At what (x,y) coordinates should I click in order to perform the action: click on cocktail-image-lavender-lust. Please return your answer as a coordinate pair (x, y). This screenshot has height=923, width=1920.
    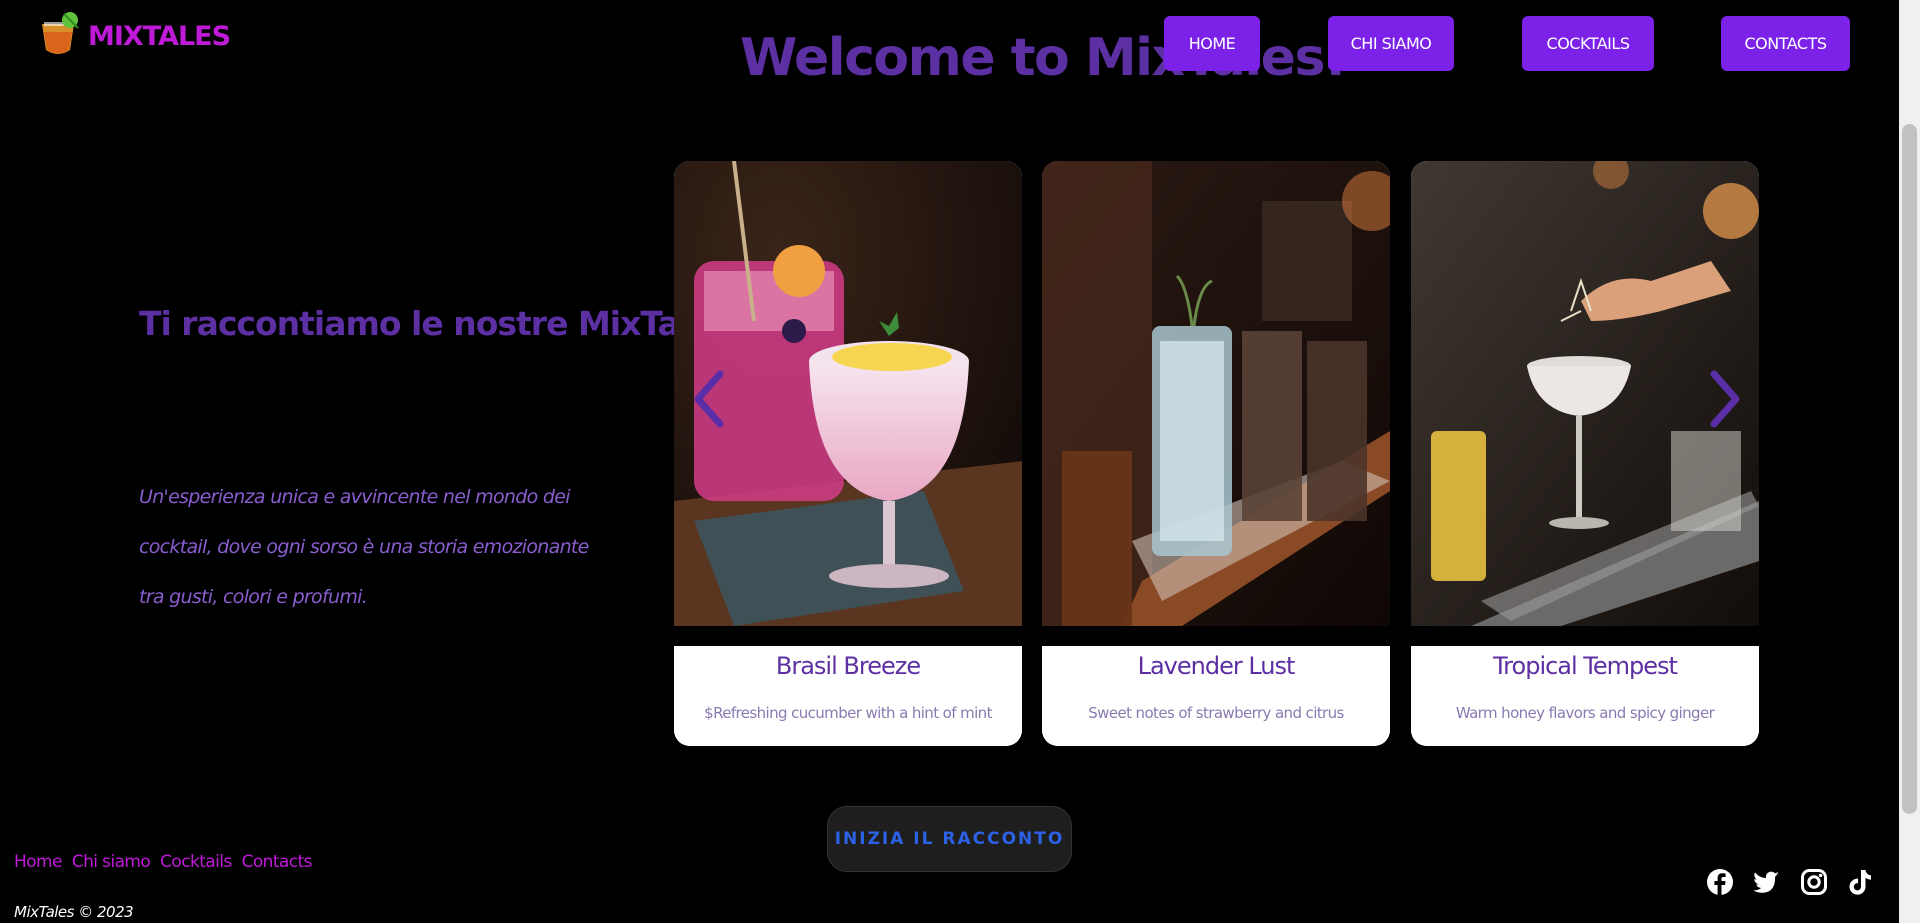
    Looking at the image, I should click on (1216, 393).